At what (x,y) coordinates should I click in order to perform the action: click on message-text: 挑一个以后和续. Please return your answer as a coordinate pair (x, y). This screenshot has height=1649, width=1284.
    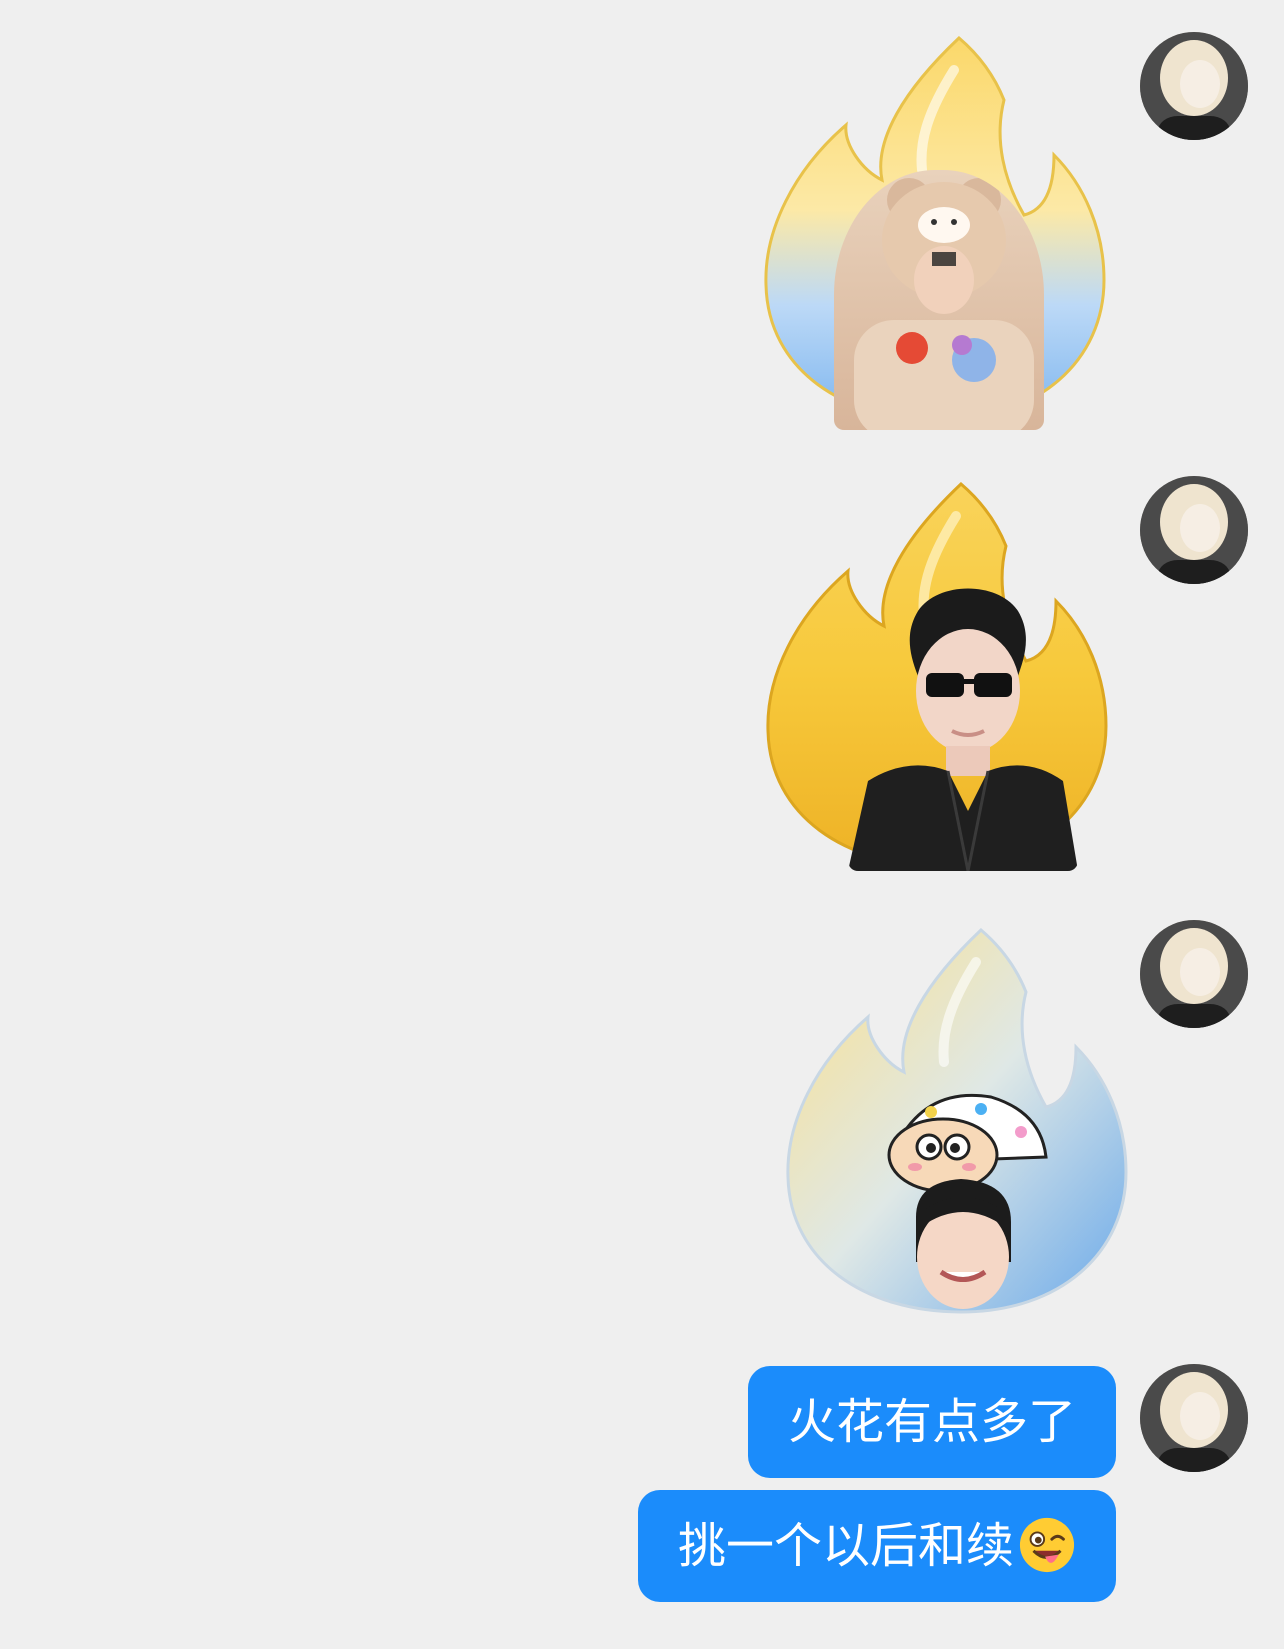
    Looking at the image, I should click on (845, 1546).